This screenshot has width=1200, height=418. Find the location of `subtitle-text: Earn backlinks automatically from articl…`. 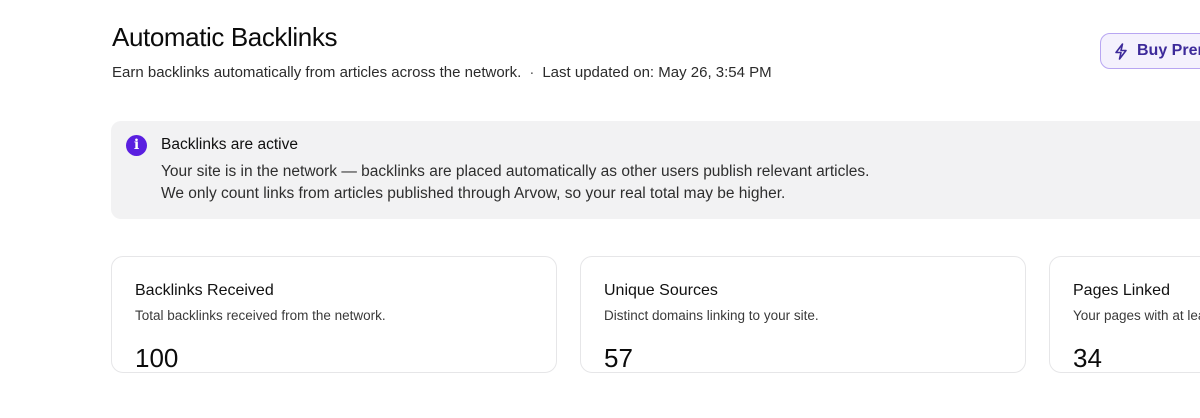

subtitle-text: Earn backlinks automatically from articl… is located at coordinates (317, 72).